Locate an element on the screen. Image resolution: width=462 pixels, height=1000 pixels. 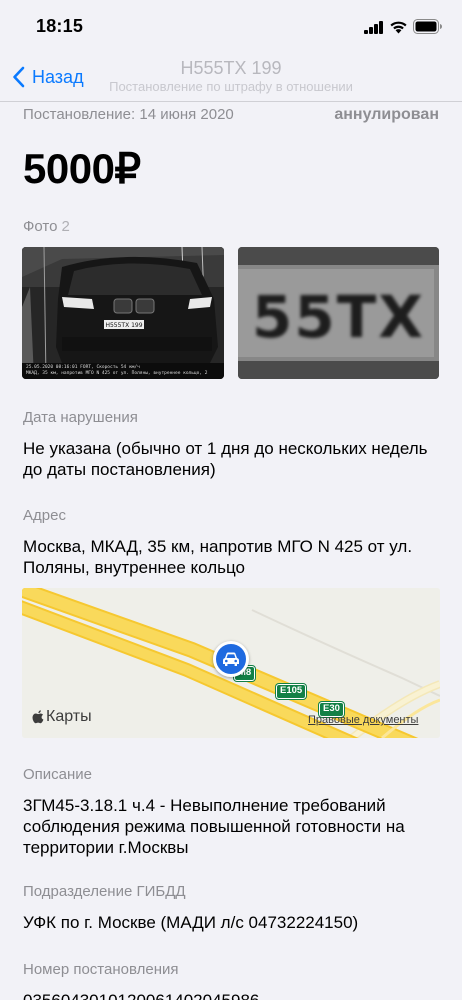
department-value: УФК по г. Москве (МАДИ л/с 04732224150) is located at coordinates (191, 922).